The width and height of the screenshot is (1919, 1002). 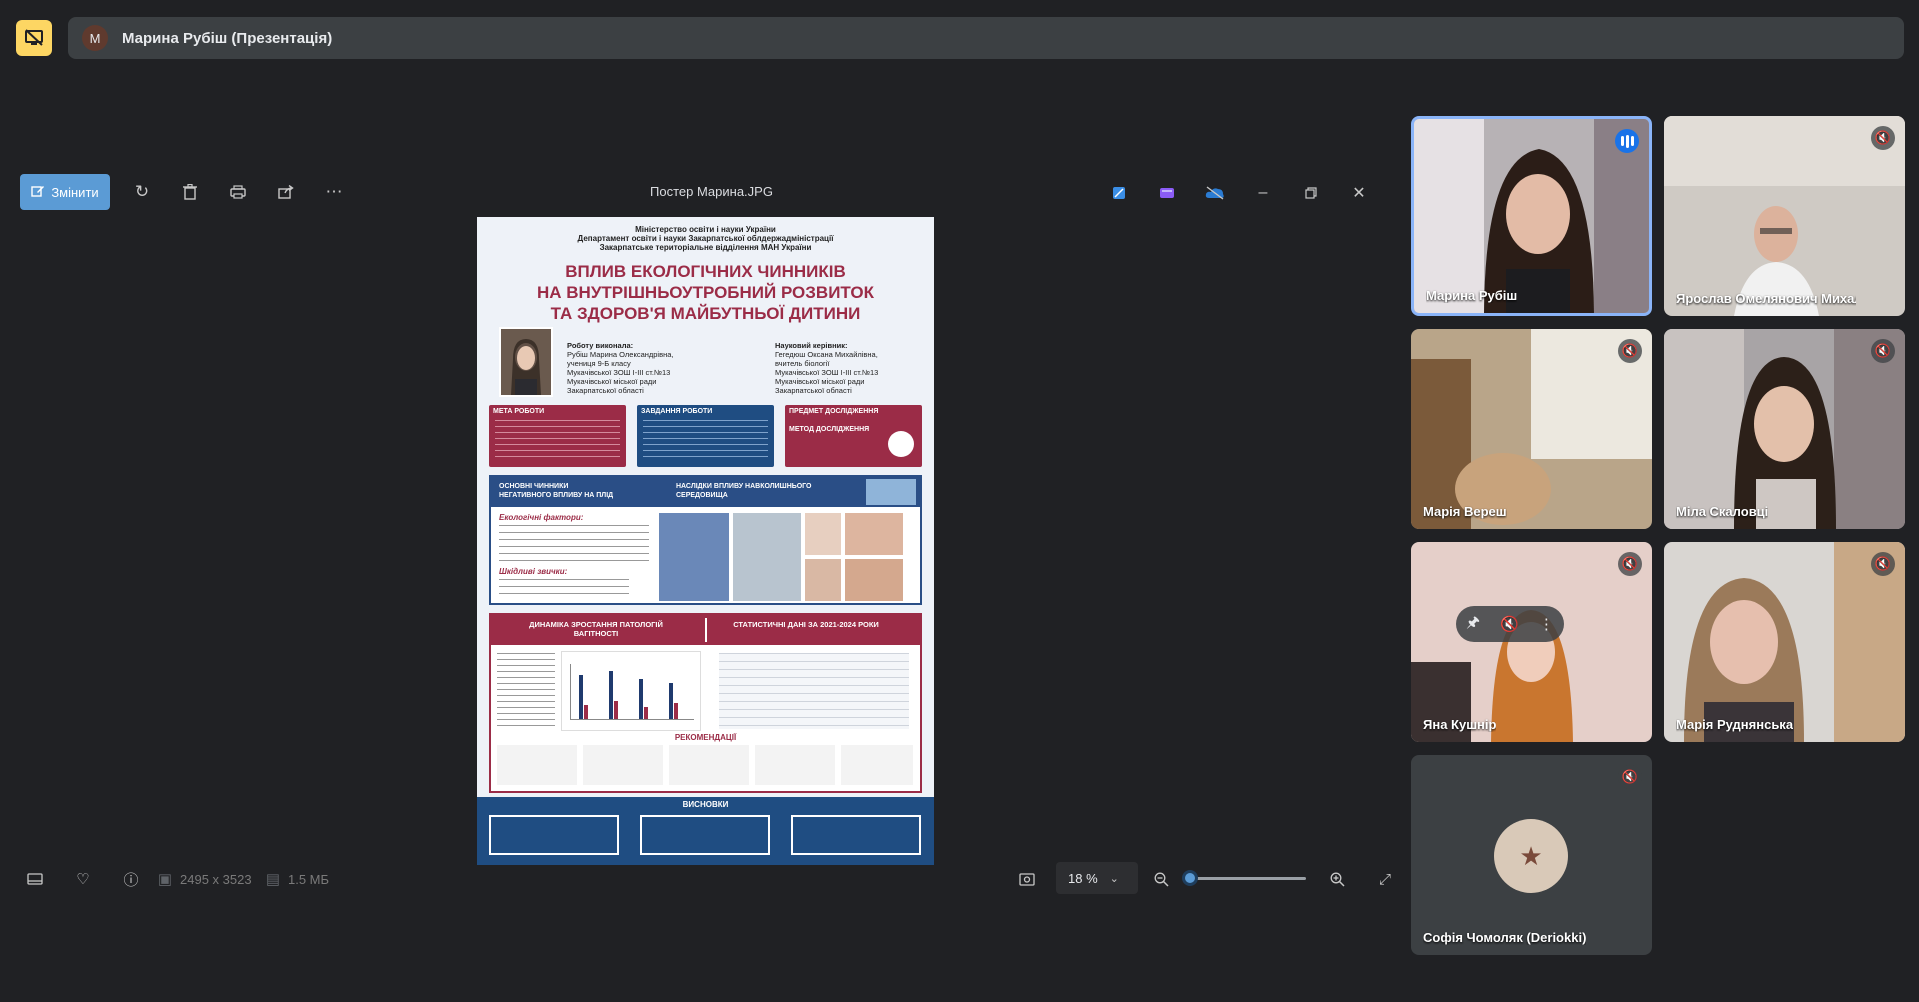 I want to click on participant-tile: 🔇 🖈 🔇 ⋮ Яна Кушнір, so click(x=1531, y=642).